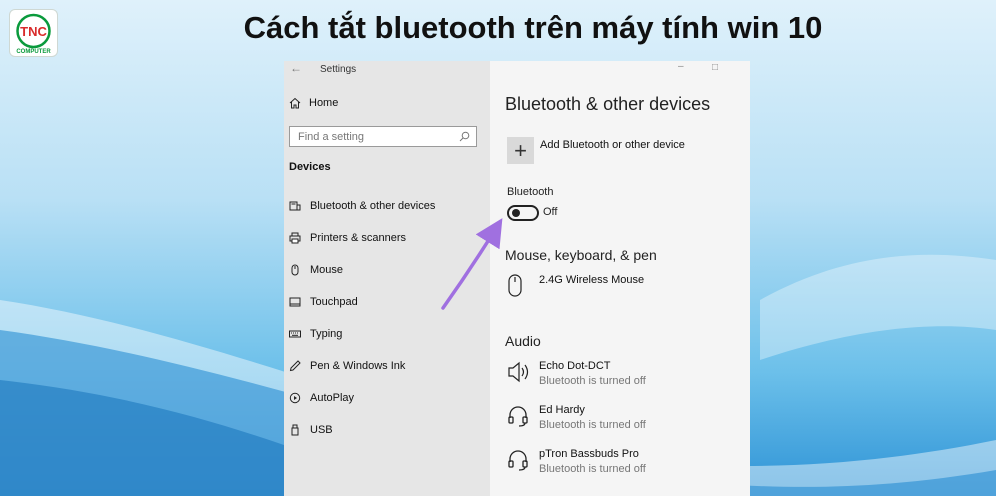 This screenshot has width=996, height=496. I want to click on plus-icon: +, so click(520, 150).